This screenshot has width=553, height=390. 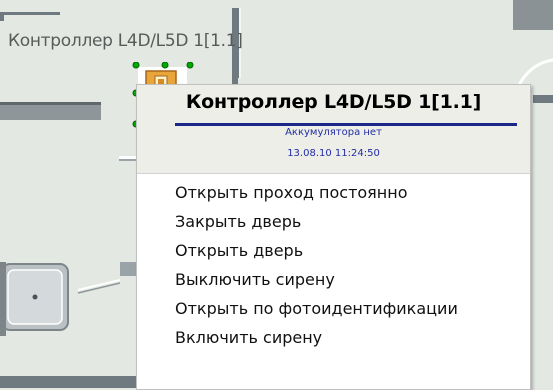 I want to click on device-map-label: Контроллер L4D/L5D 1[1.1], so click(x=125, y=41).